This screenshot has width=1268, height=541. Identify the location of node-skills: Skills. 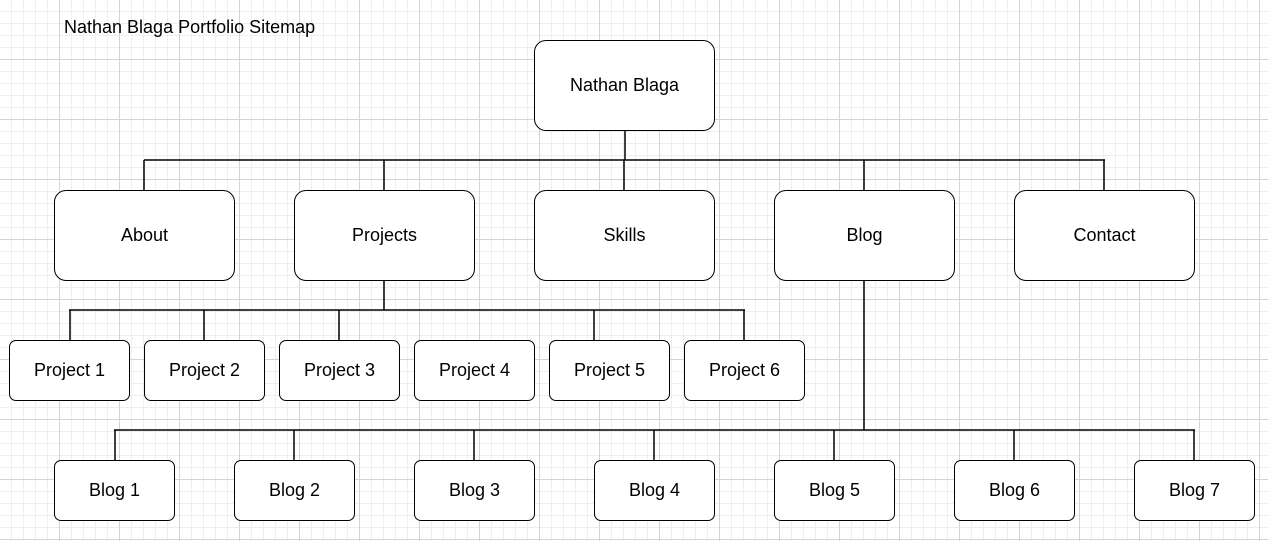
(624, 235).